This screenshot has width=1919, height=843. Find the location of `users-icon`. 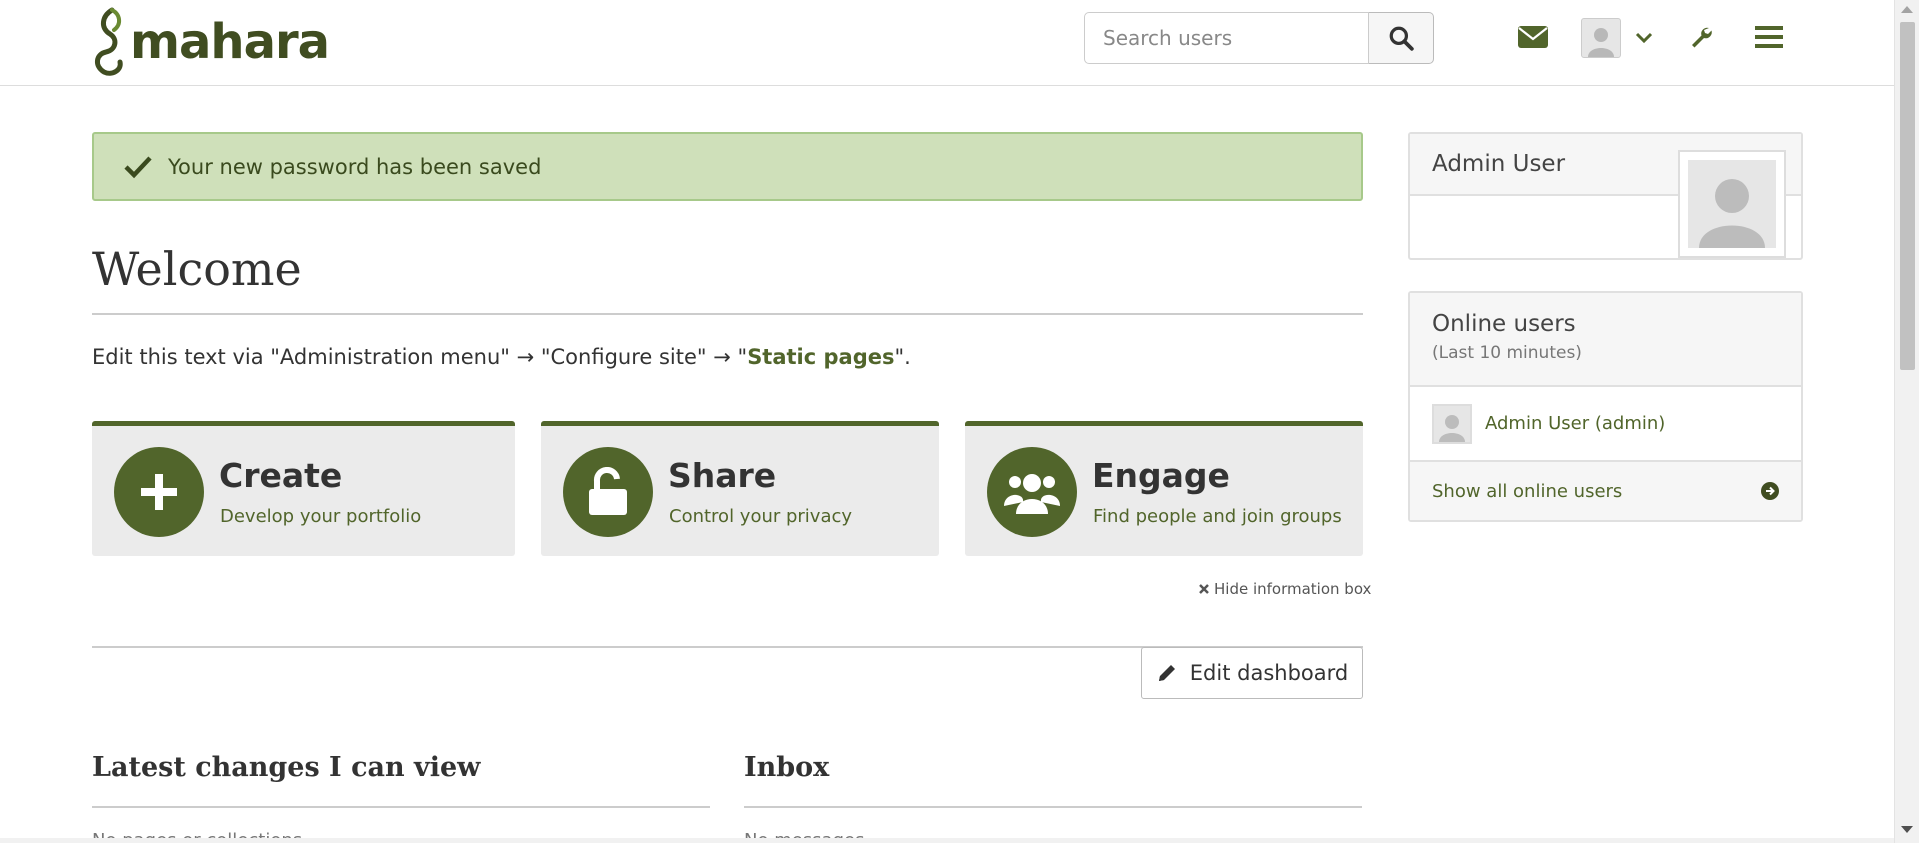

users-icon is located at coordinates (1032, 494).